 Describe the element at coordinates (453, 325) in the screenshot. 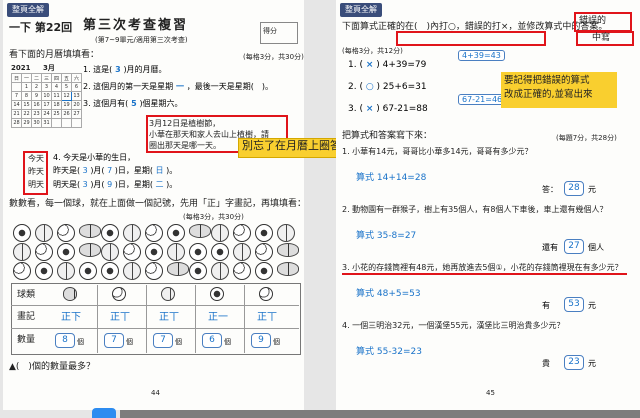

I see `problem-text: 4. 一個三明治32元，一個漢堡55元，漢堡比三明治貴多少元？` at that location.